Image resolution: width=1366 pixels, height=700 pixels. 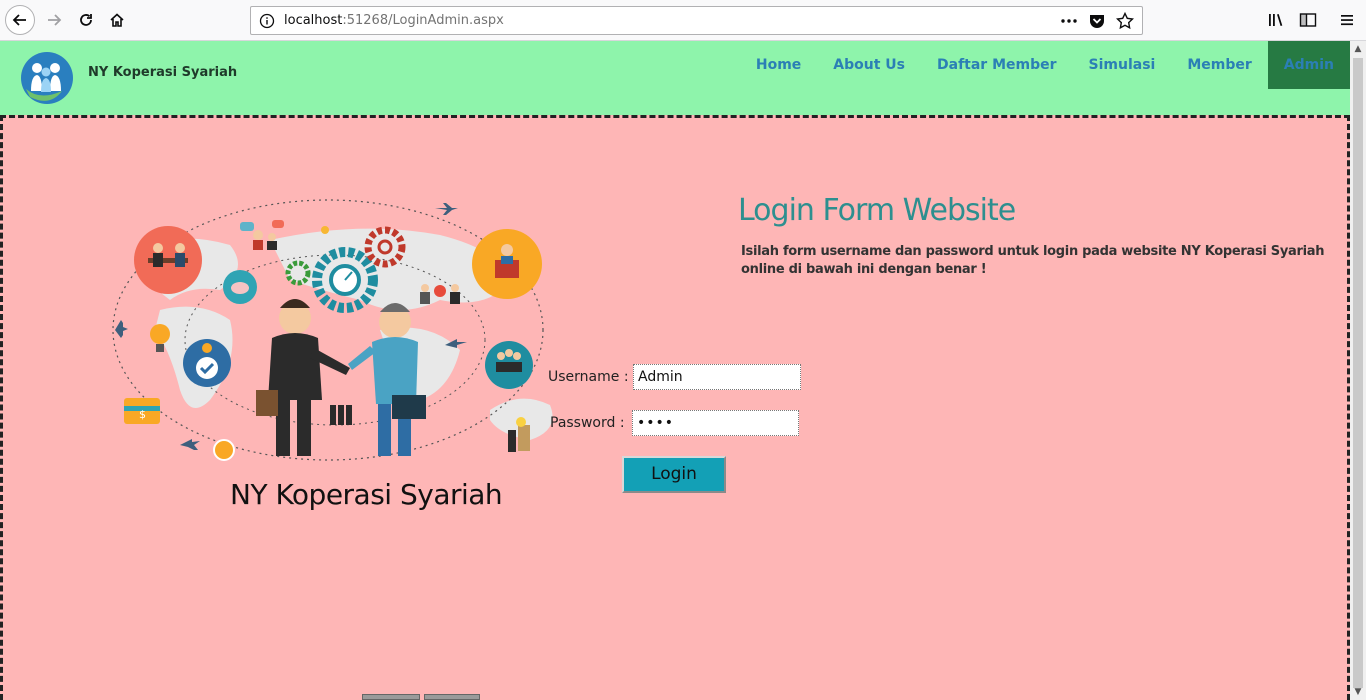 What do you see at coordinates (162, 72) in the screenshot?
I see `brand-name: NY Koperasi Syariah` at bounding box center [162, 72].